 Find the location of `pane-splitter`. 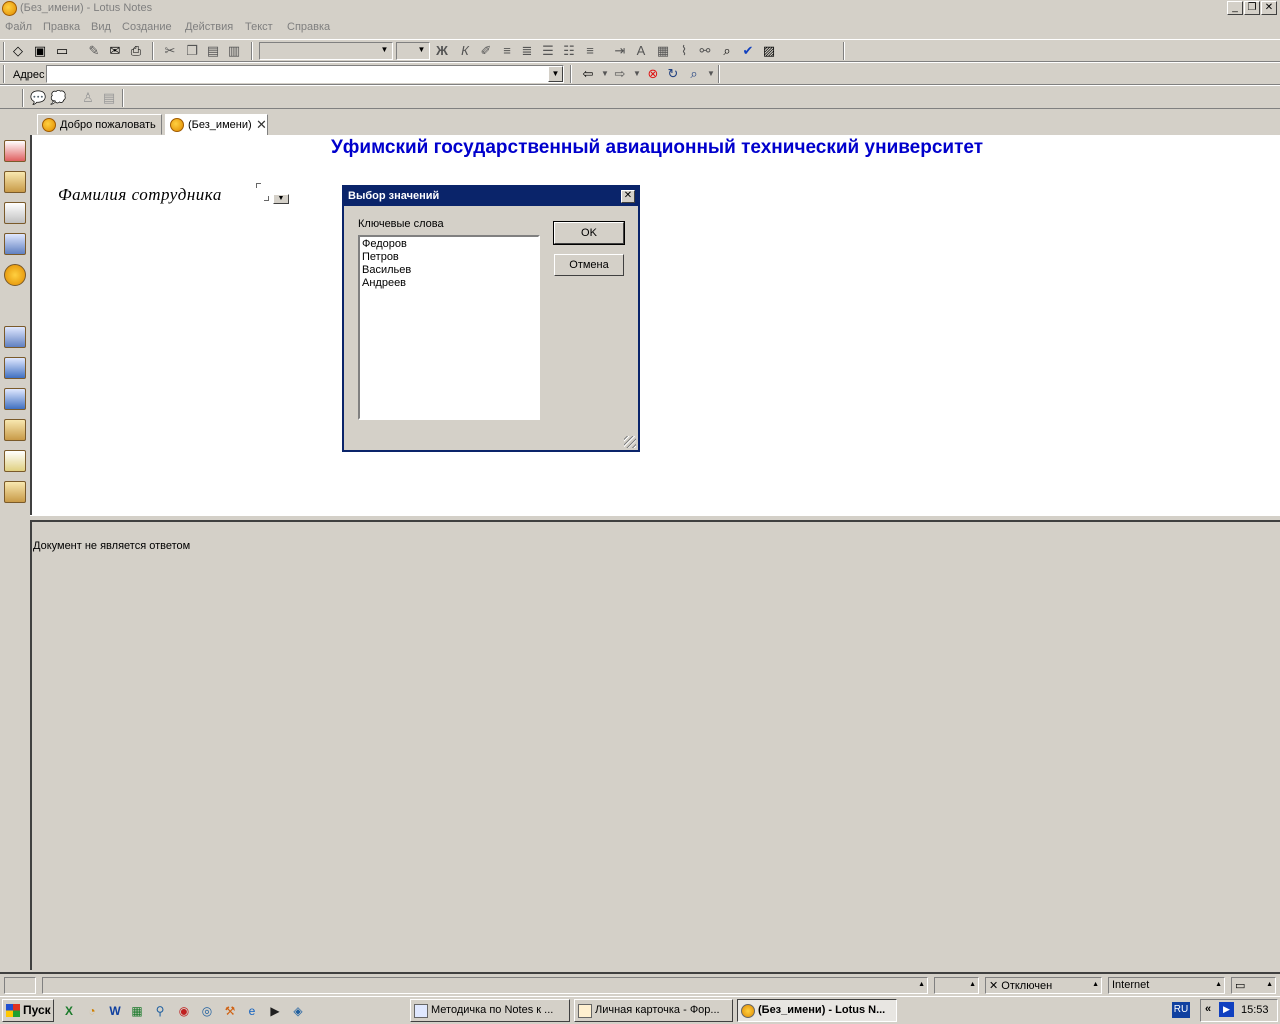

pane-splitter is located at coordinates (655, 518).